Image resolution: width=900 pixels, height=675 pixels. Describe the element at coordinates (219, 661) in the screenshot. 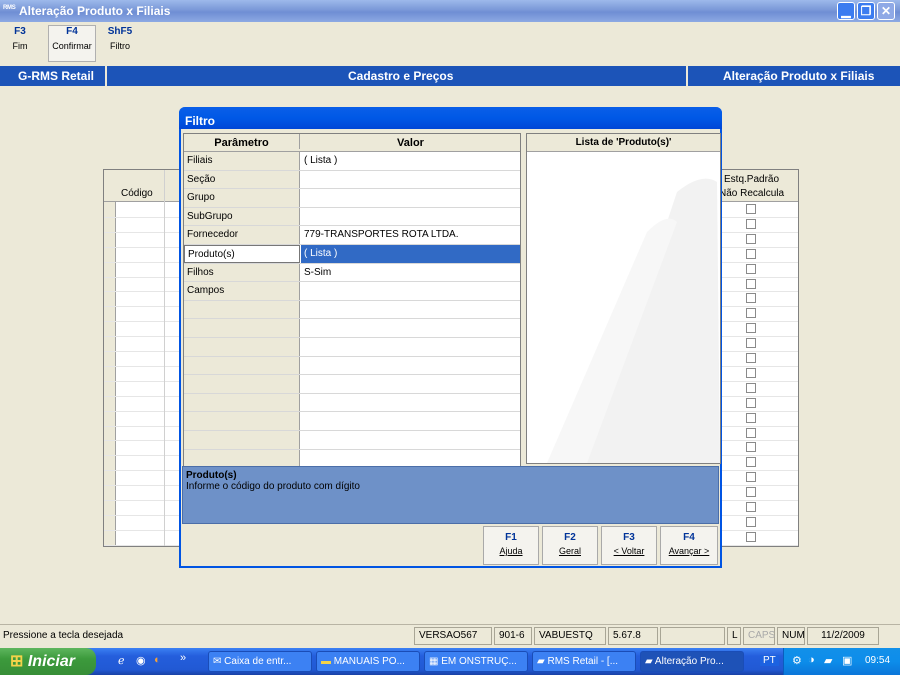

I see `task-icon: ✉` at that location.